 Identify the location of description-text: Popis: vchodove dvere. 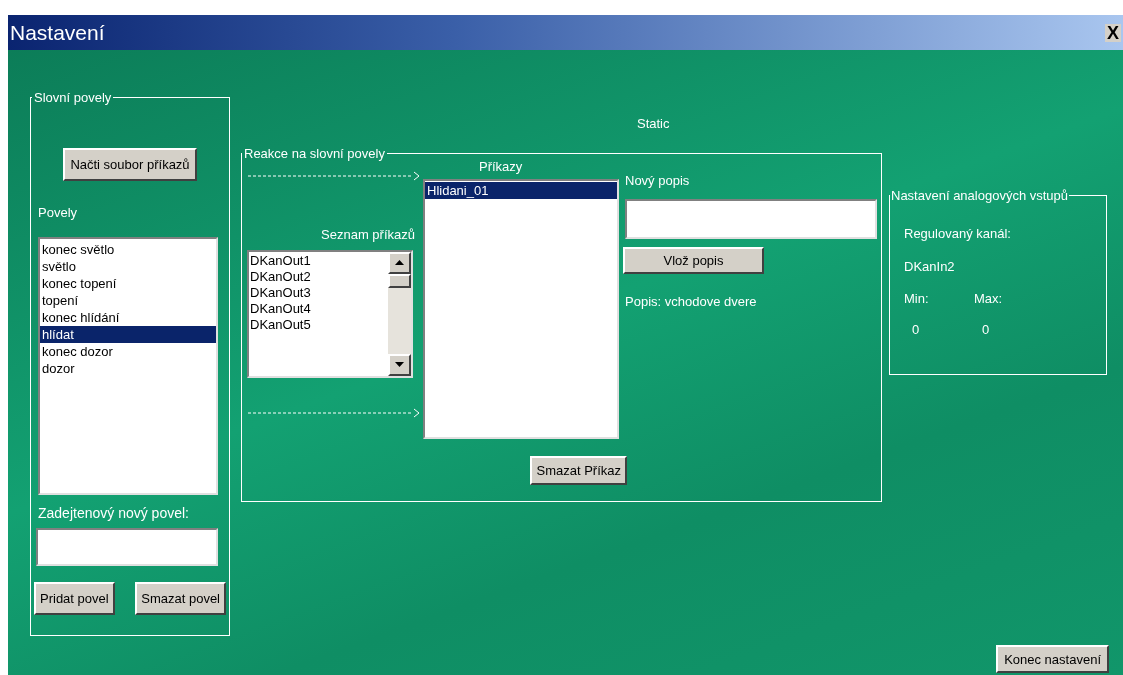
(691, 301).